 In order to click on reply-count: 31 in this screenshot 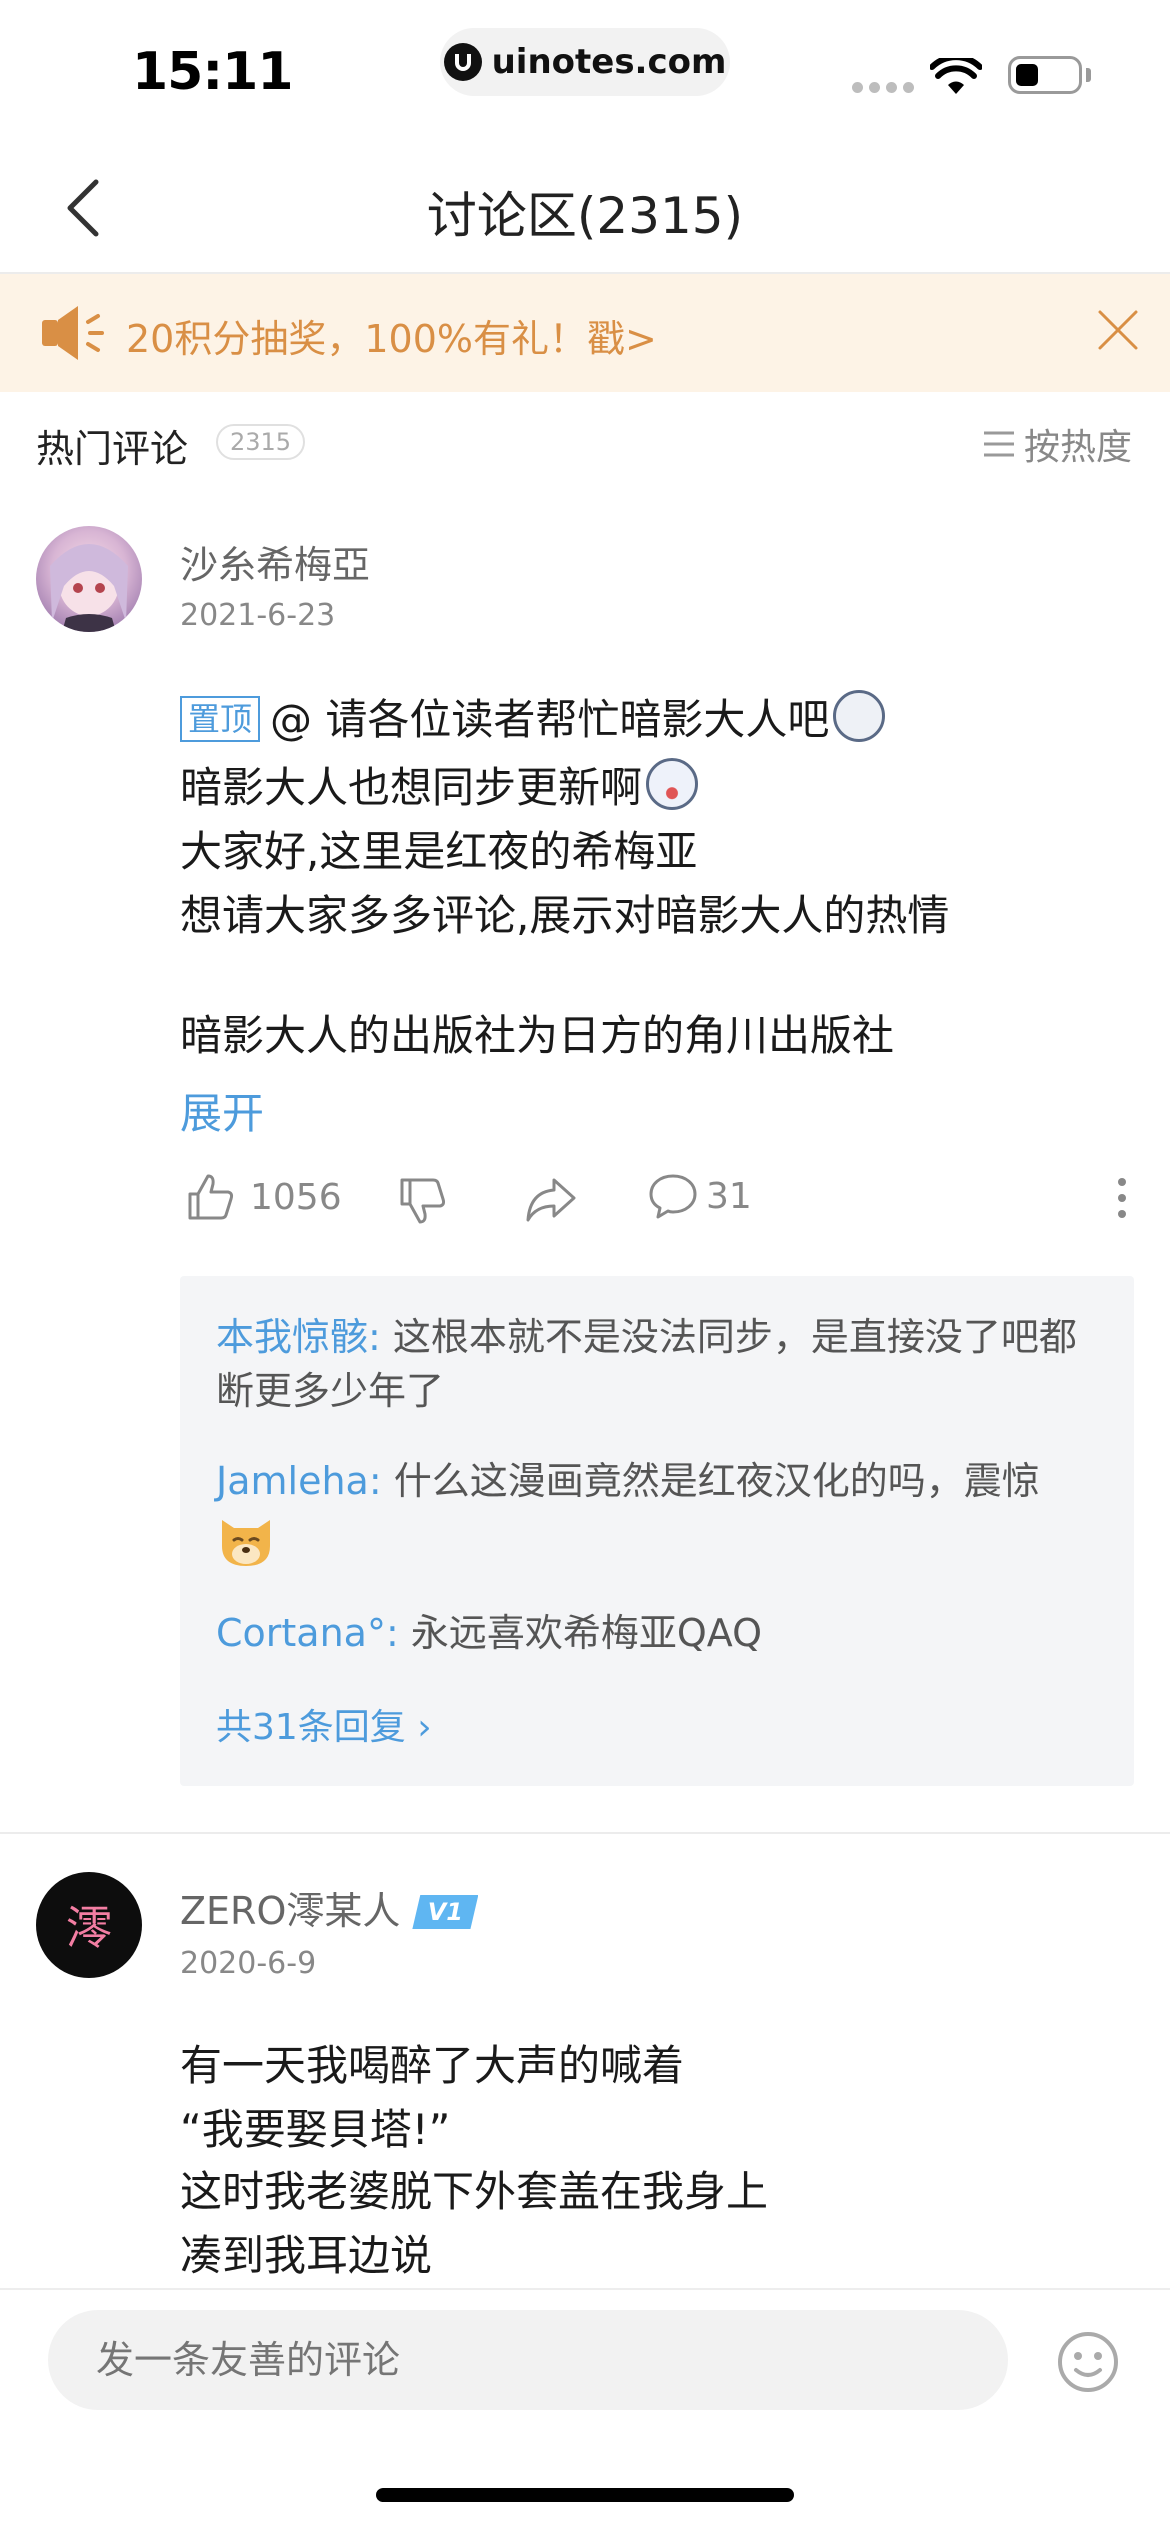, I will do `click(729, 1196)`.